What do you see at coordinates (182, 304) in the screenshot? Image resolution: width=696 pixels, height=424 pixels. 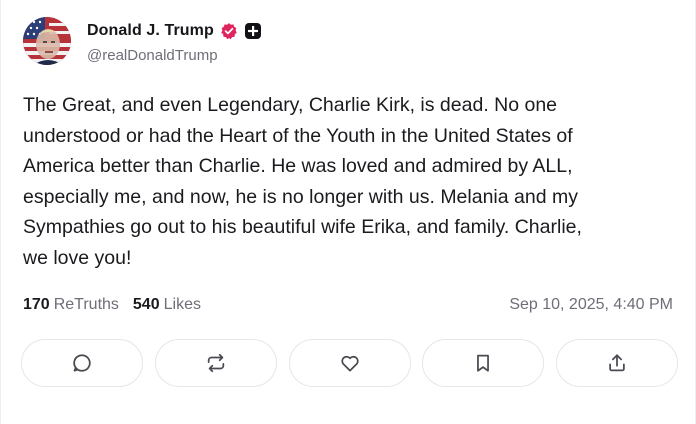 I see `likes-label: Likes` at bounding box center [182, 304].